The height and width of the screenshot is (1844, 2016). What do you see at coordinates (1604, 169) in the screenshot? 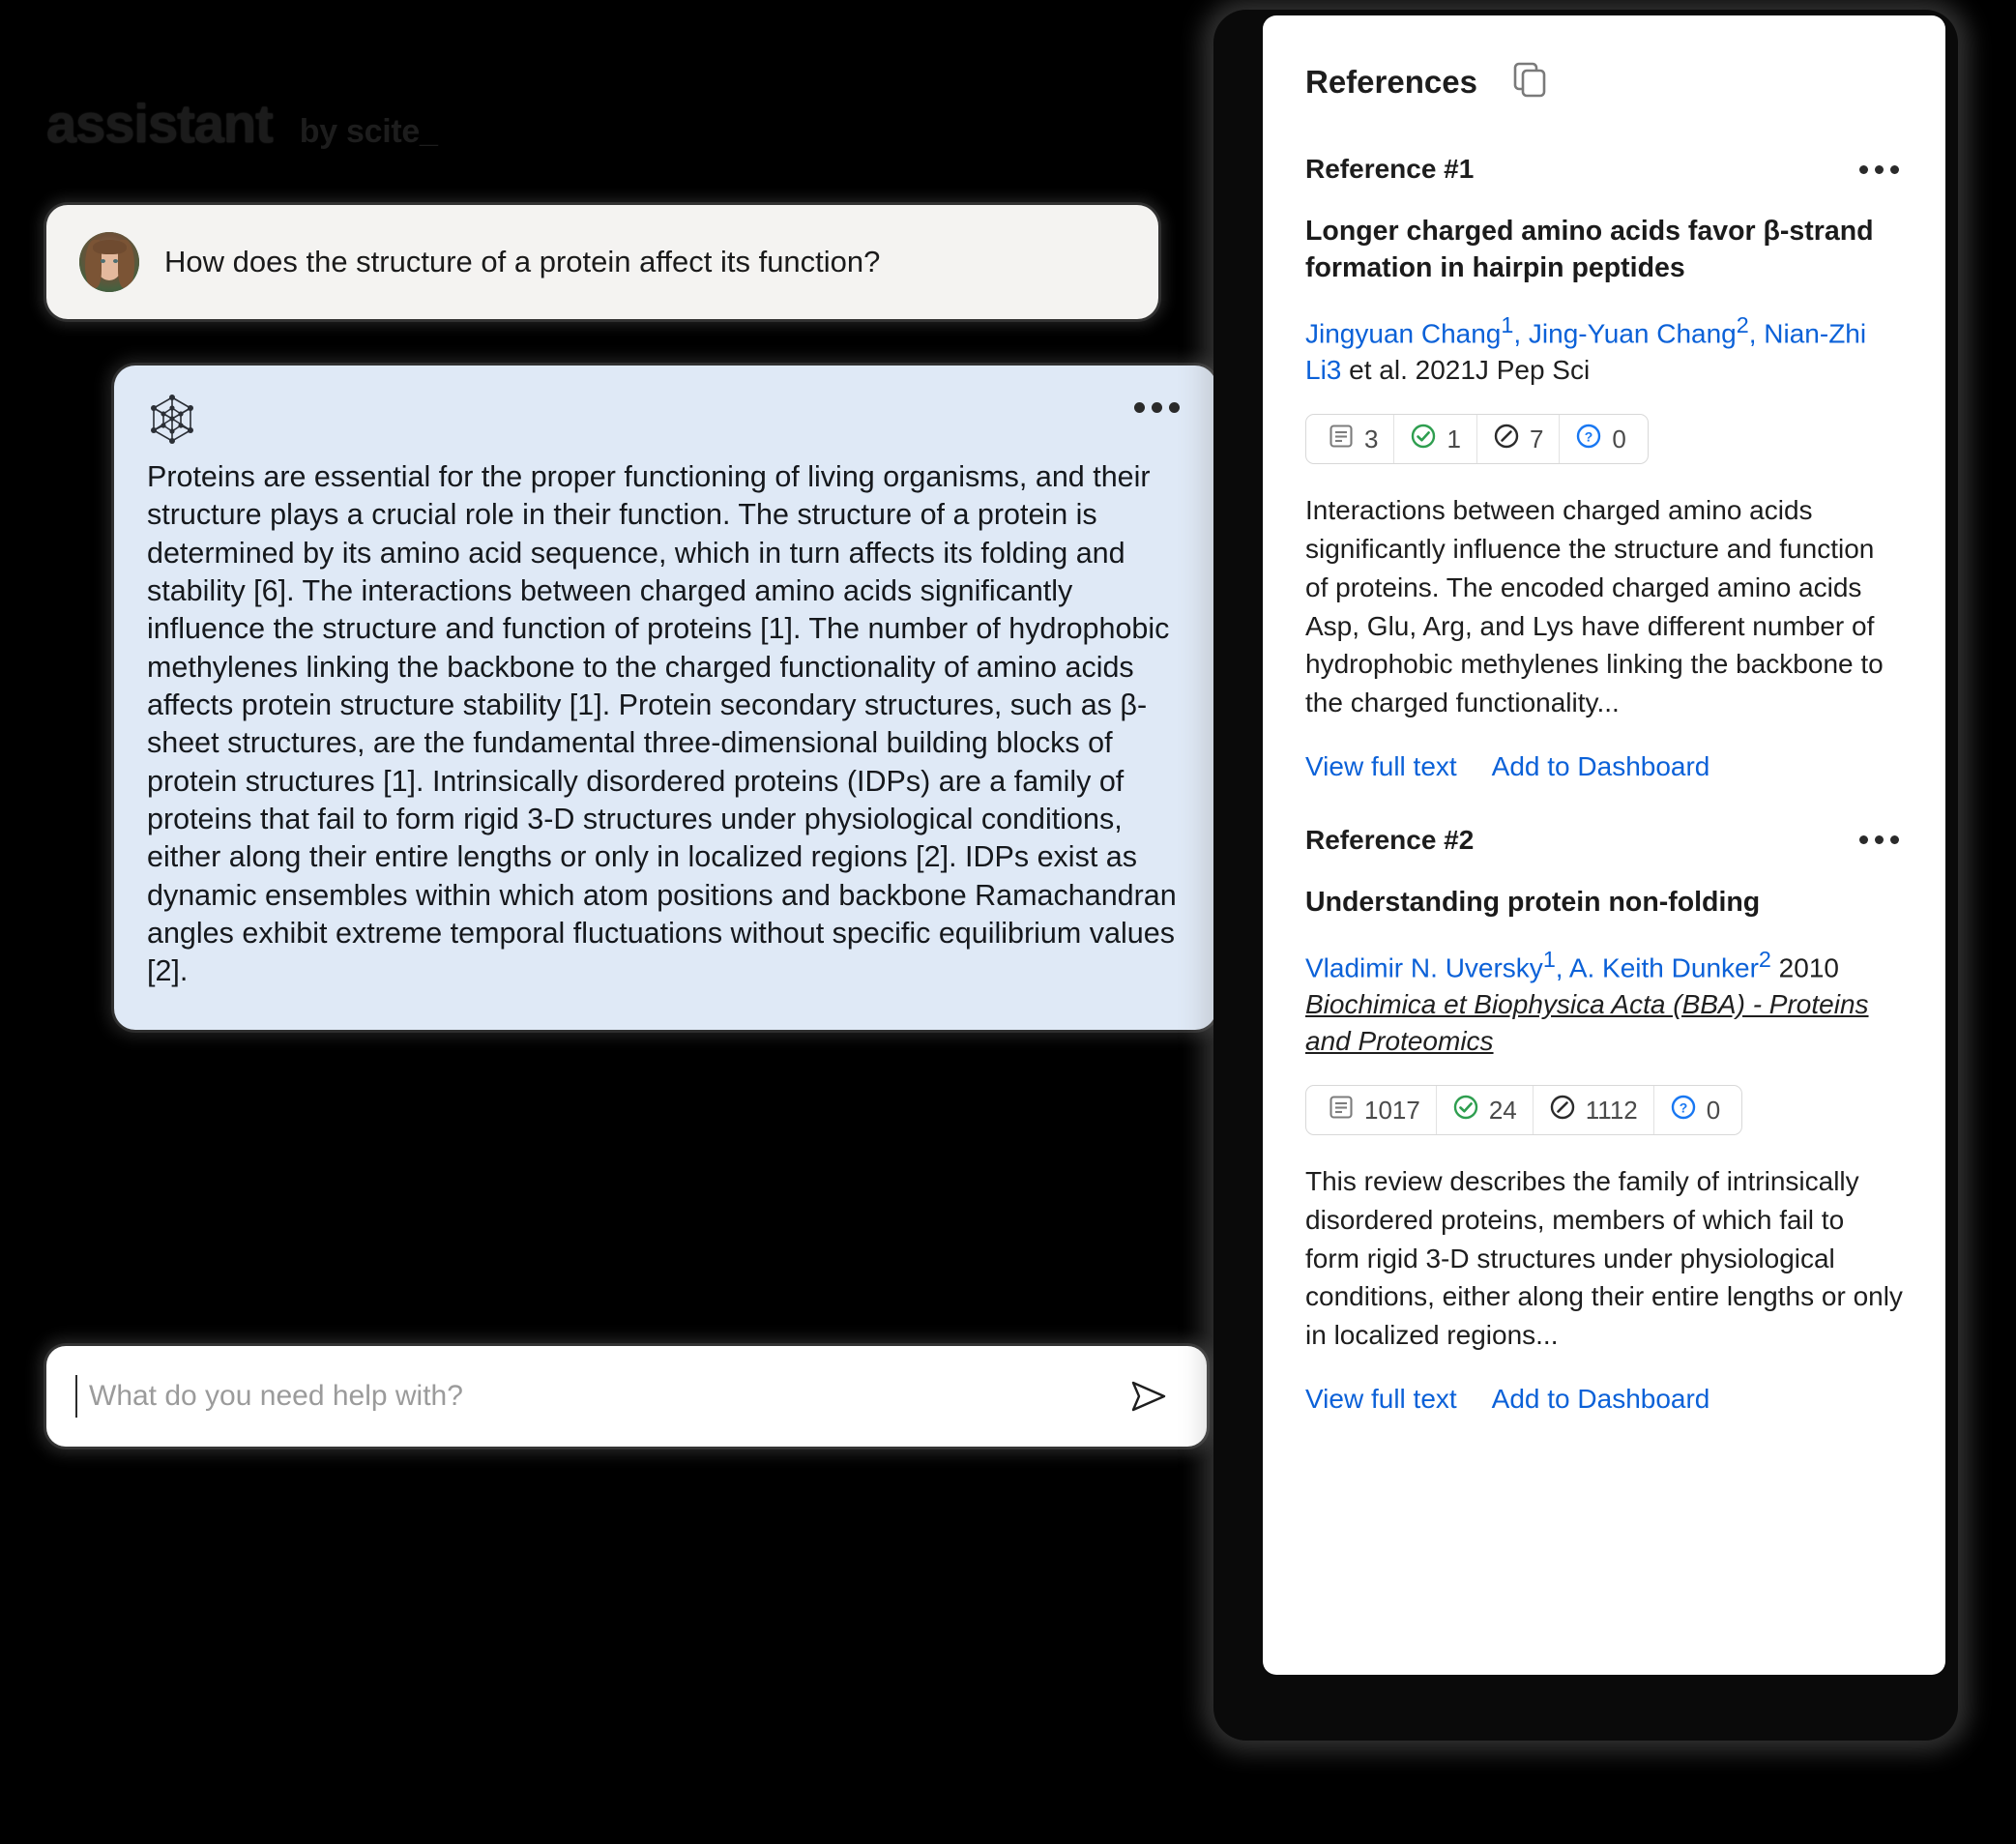
I see `reference-header: Reference #1` at bounding box center [1604, 169].